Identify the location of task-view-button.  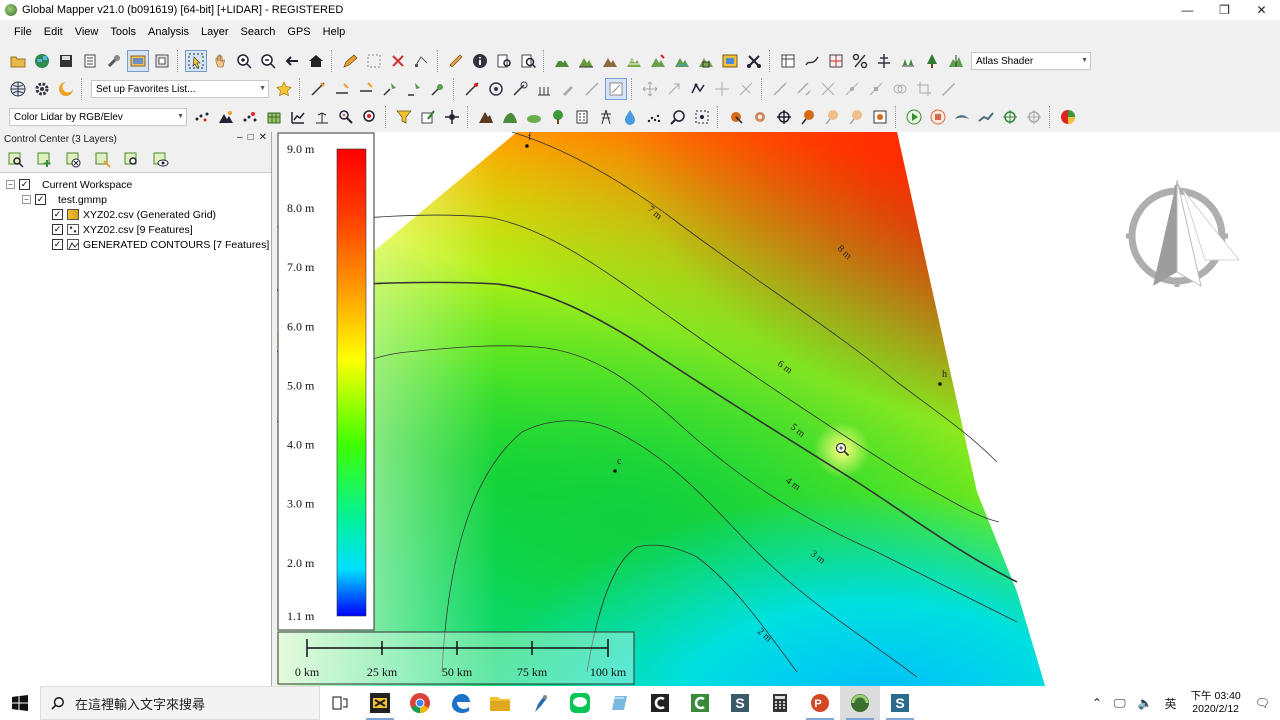
(340, 703).